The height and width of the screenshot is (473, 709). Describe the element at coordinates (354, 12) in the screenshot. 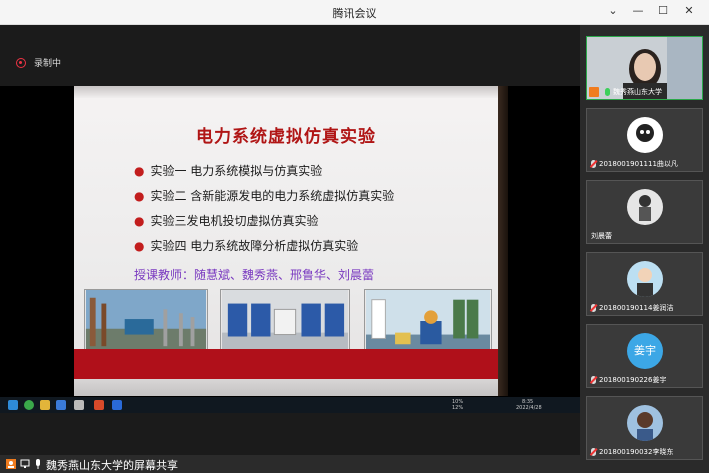

I see `title-bar: 腾讯会议 ⌄ — ☐ ✕` at that location.